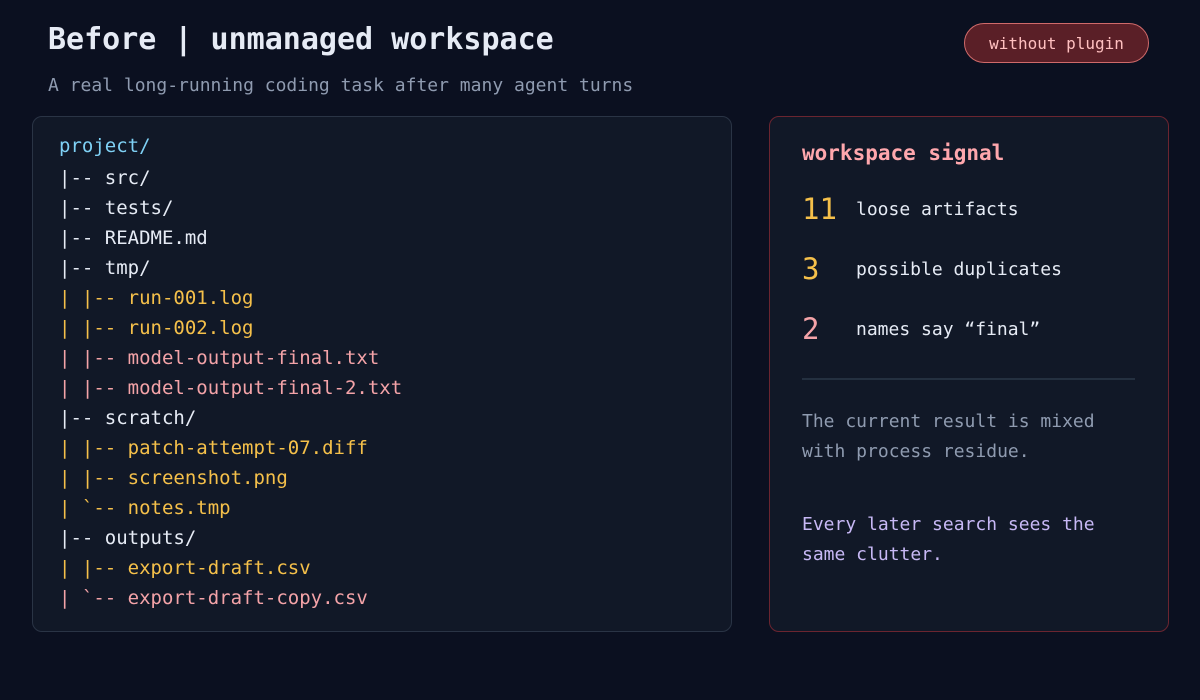  Describe the element at coordinates (301, 39) in the screenshot. I see `page-title: Before | unmanaged workspace` at that location.